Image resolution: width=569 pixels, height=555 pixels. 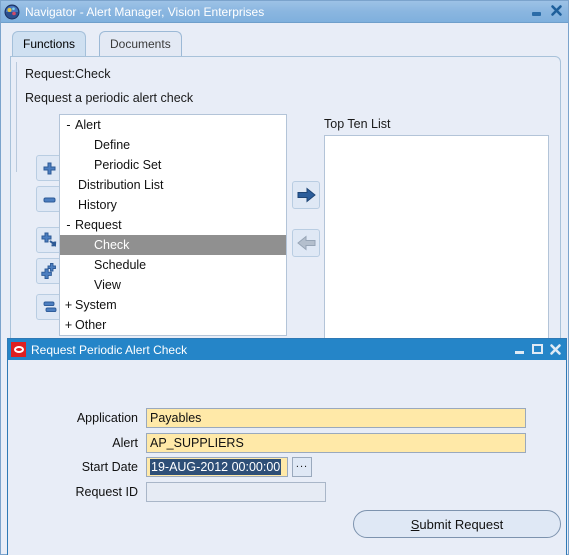 I want to click on tab-documents-label: Documents, so click(x=140, y=44).